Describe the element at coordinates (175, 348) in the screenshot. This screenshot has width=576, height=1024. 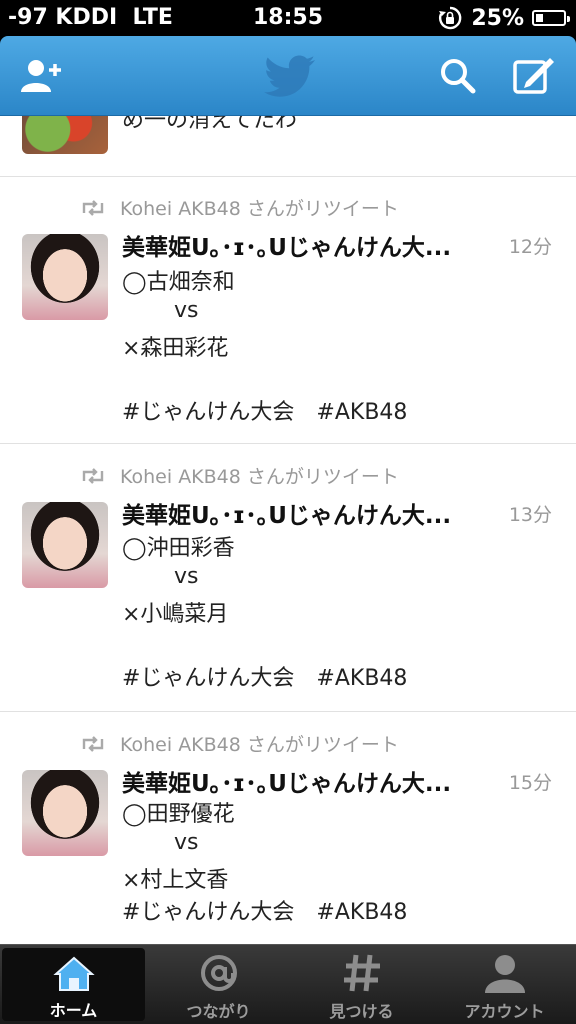
I see `tweet-text: ×森田彩花` at that location.